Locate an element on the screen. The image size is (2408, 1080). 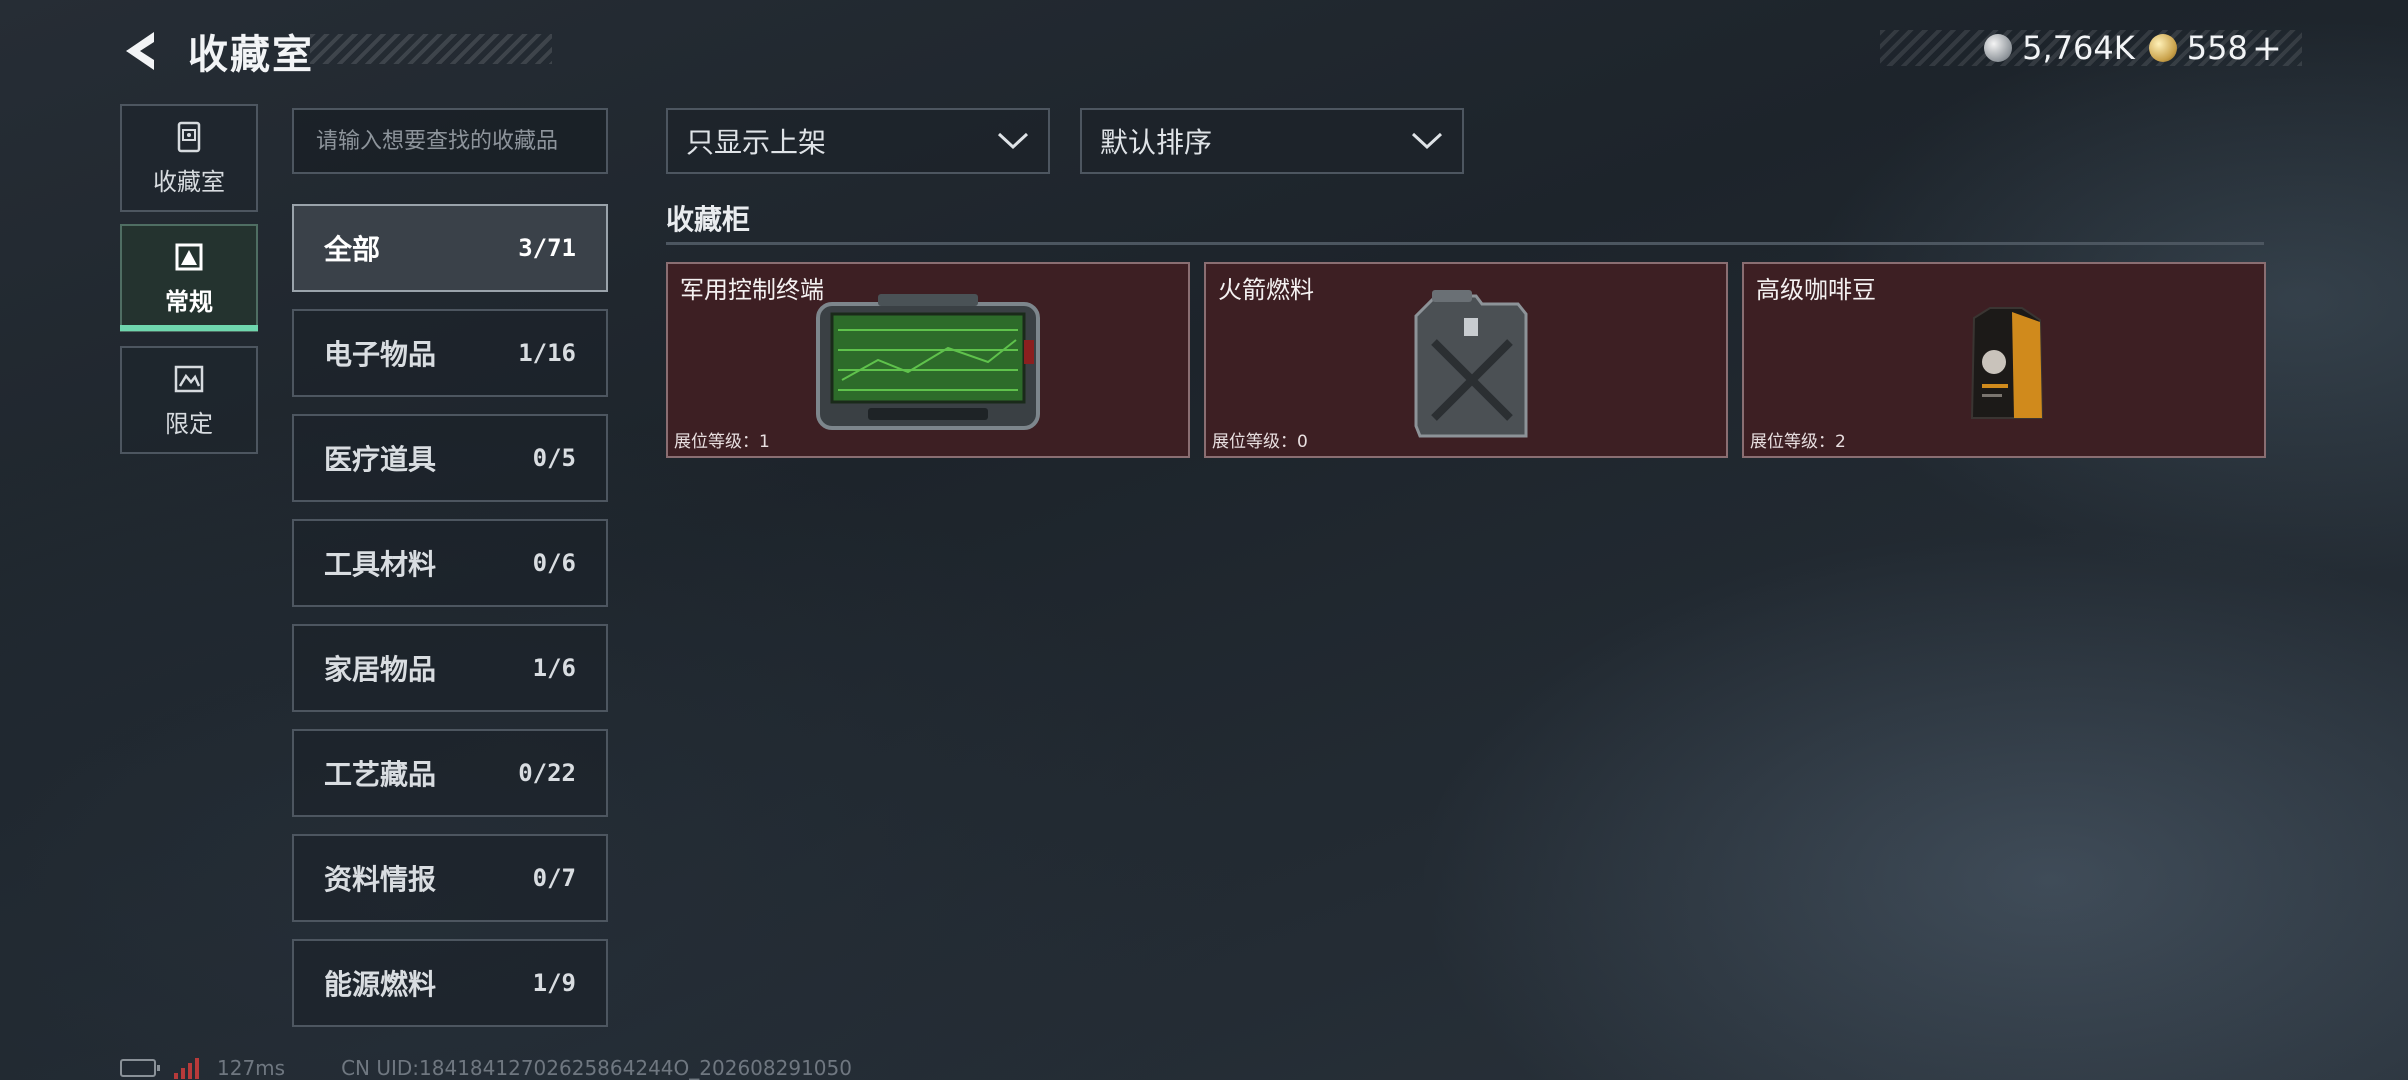
category-name: 能源燃料 is located at coordinates (380, 984).